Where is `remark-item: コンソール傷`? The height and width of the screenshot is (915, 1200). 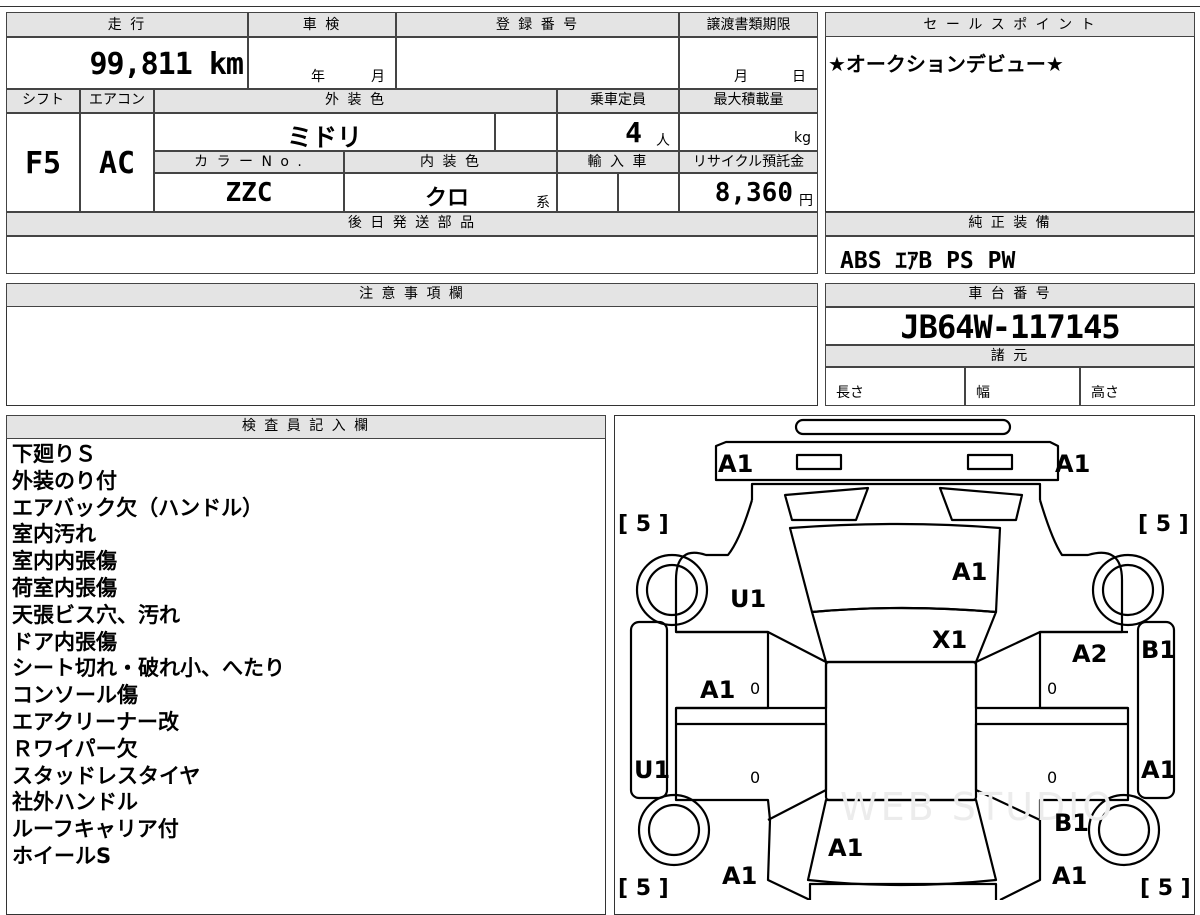
remark-item: コンソール傷 is located at coordinates (75, 695).